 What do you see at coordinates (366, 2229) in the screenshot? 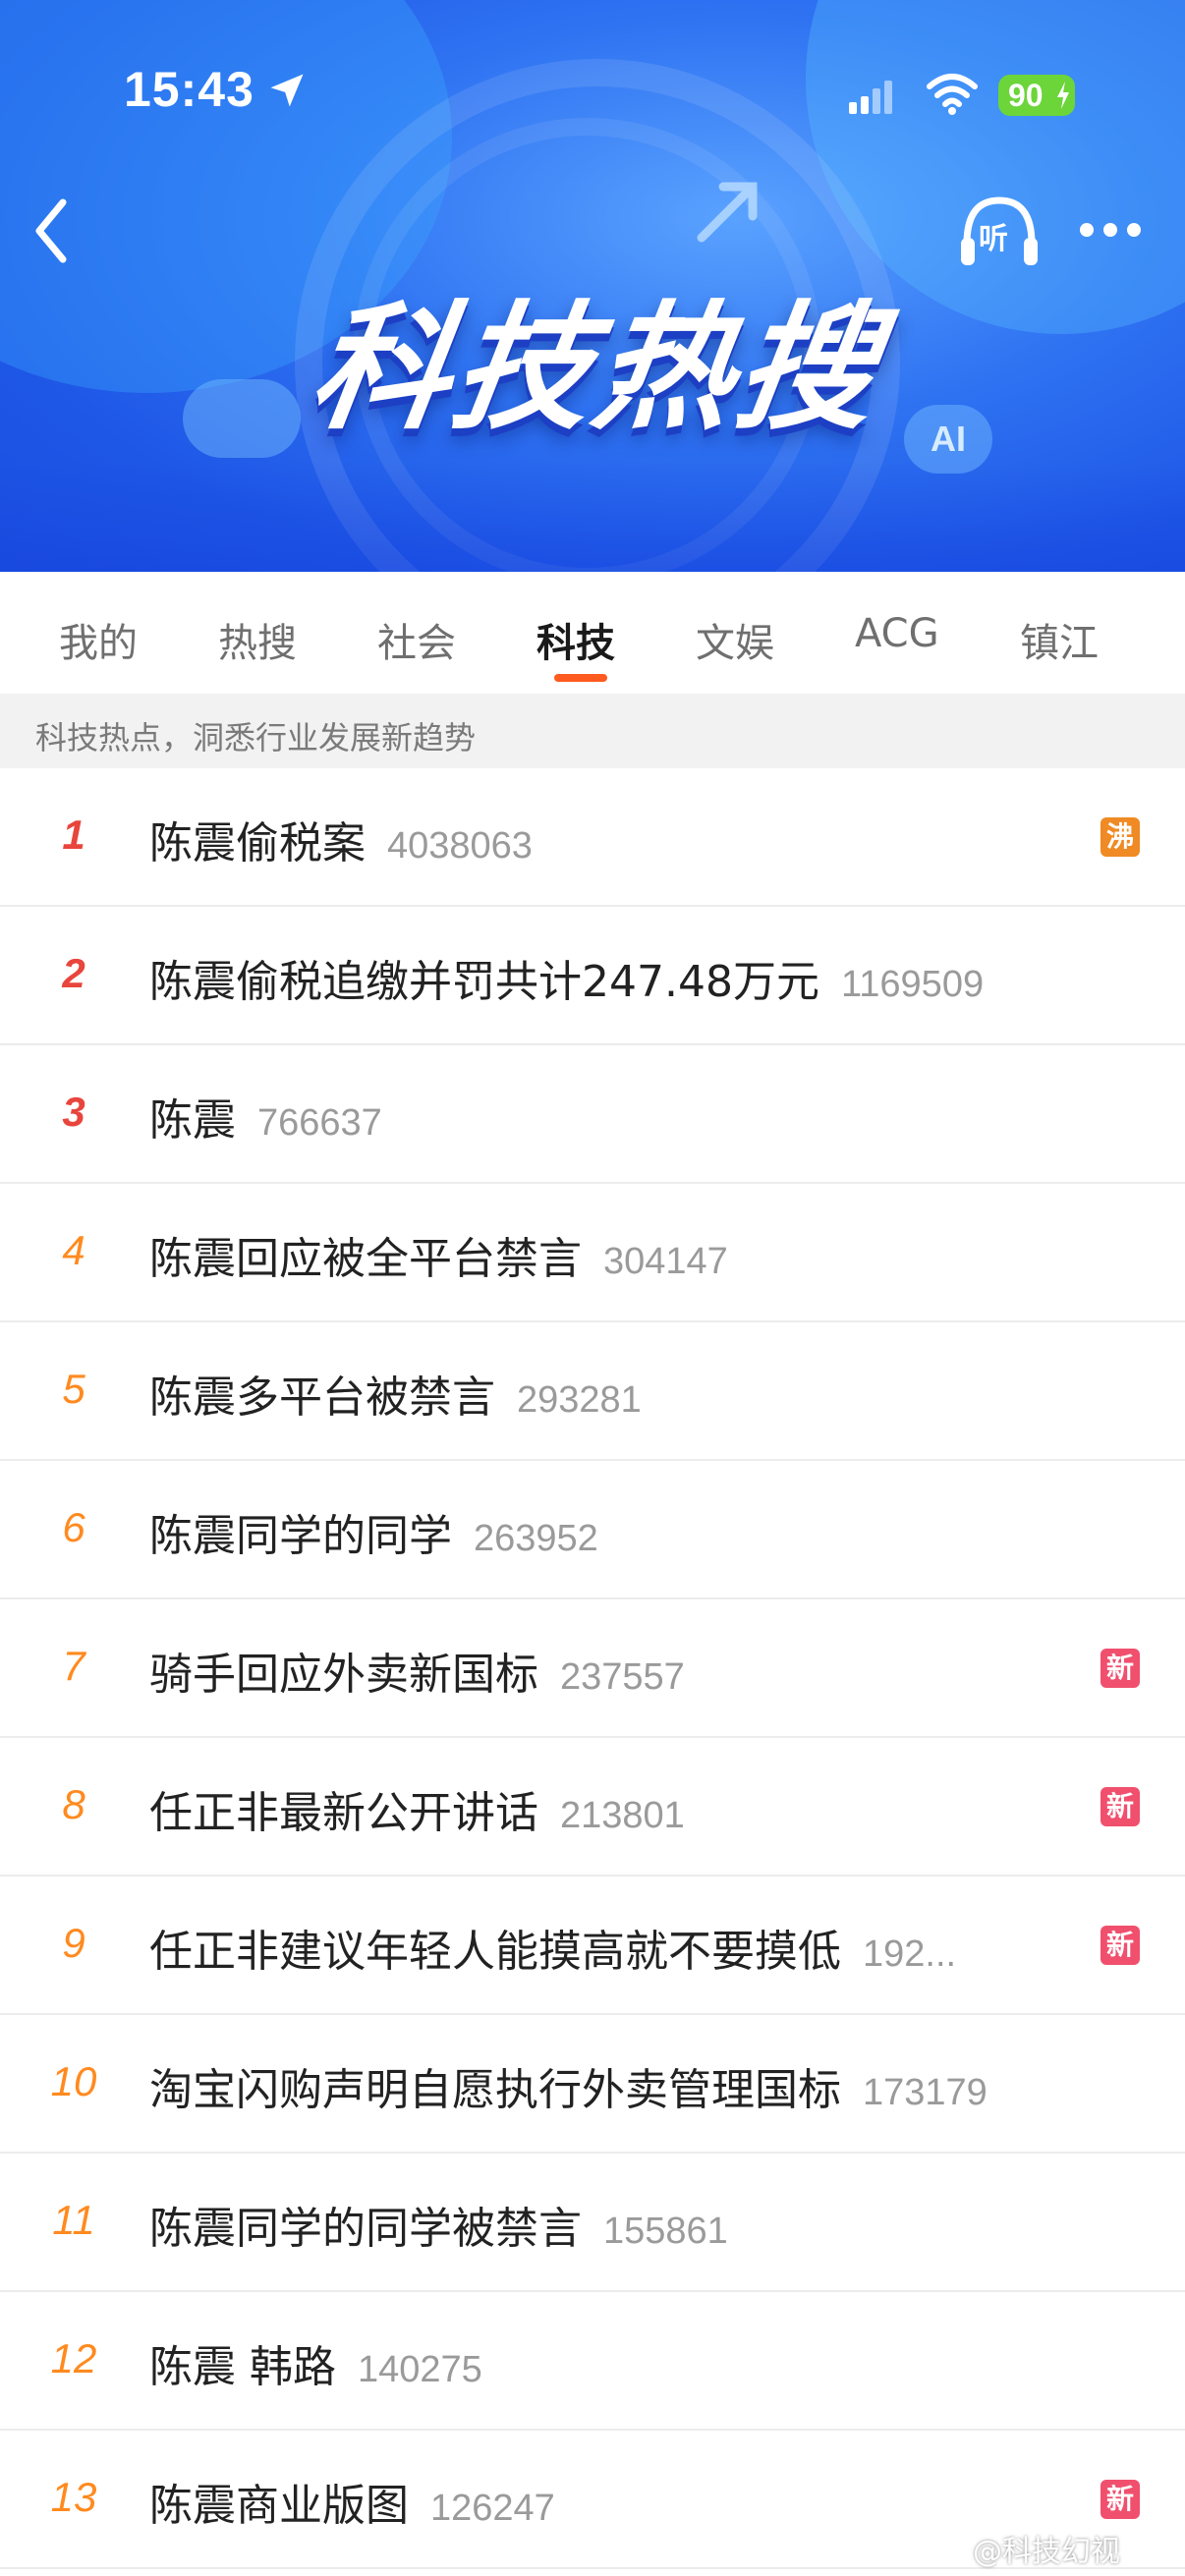
I see `topic-title: 陈震同学的同学被禁言` at bounding box center [366, 2229].